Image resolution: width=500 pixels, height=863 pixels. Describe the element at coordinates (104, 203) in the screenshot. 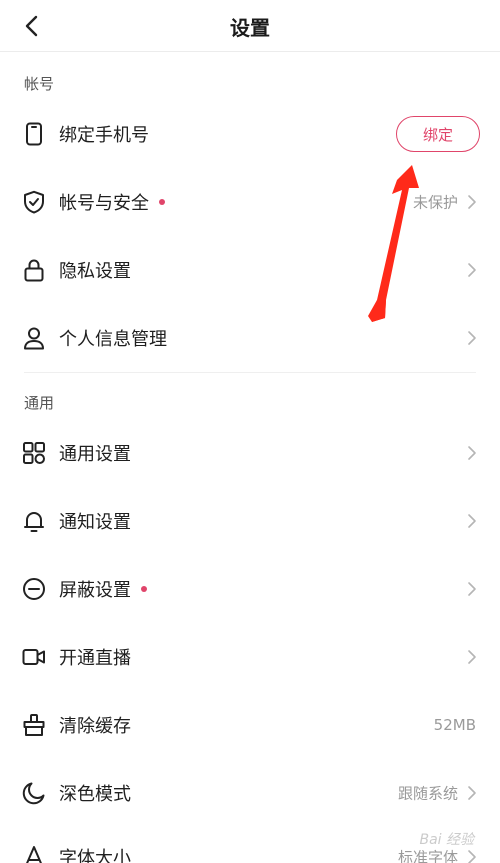

I see `row-label-text: 帐号与安全` at that location.